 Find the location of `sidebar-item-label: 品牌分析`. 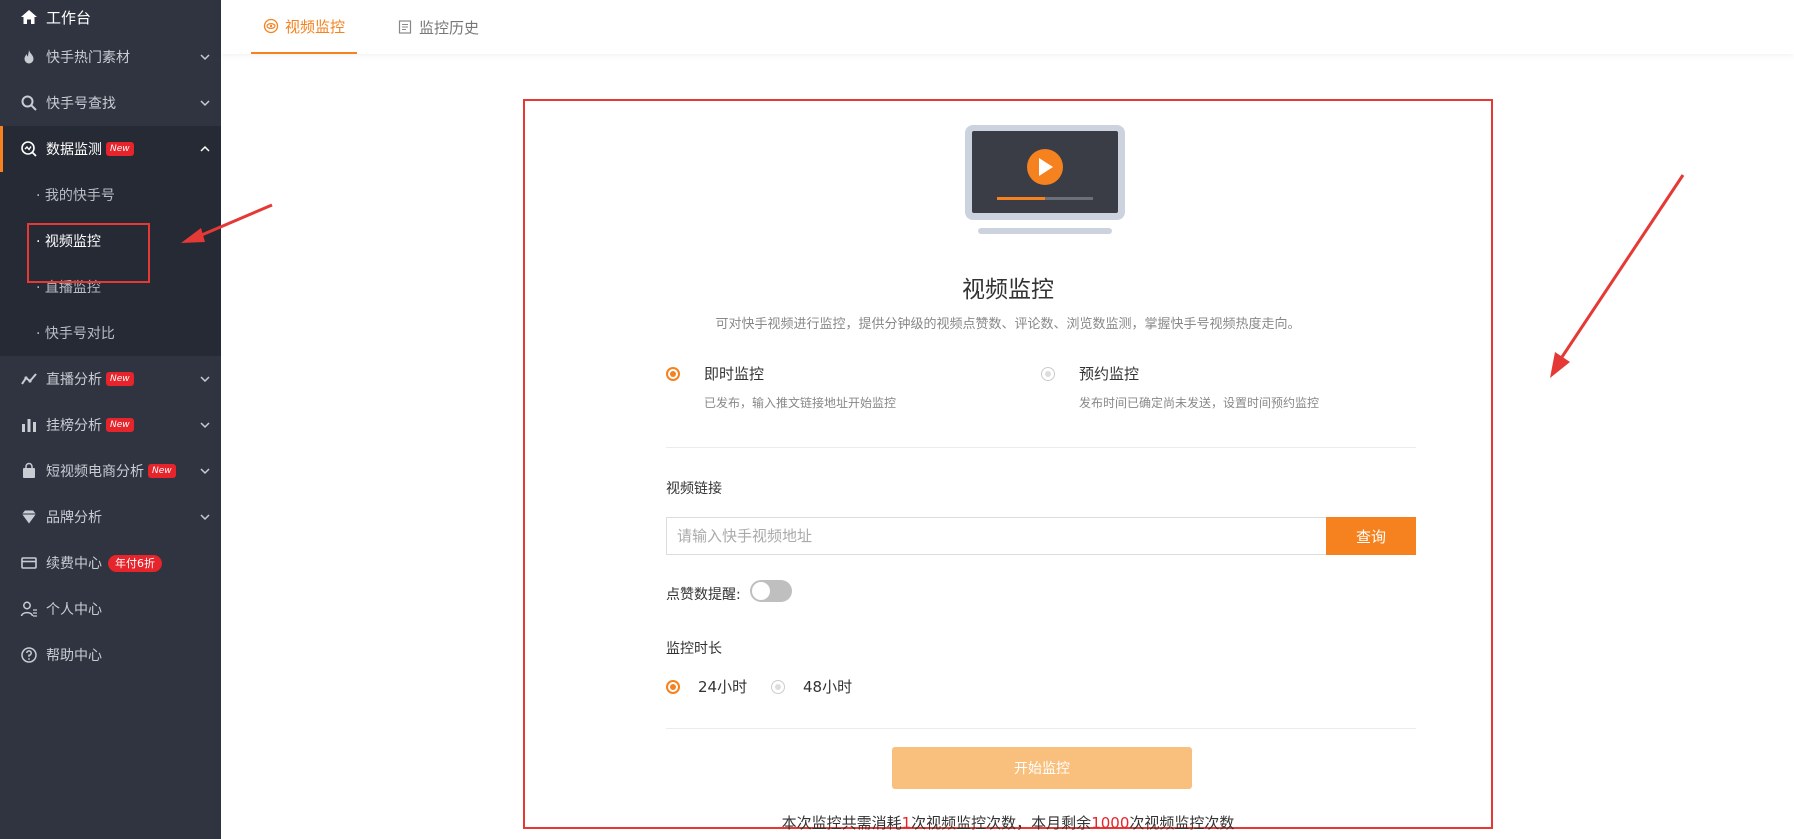

sidebar-item-label: 品牌分析 is located at coordinates (74, 518).